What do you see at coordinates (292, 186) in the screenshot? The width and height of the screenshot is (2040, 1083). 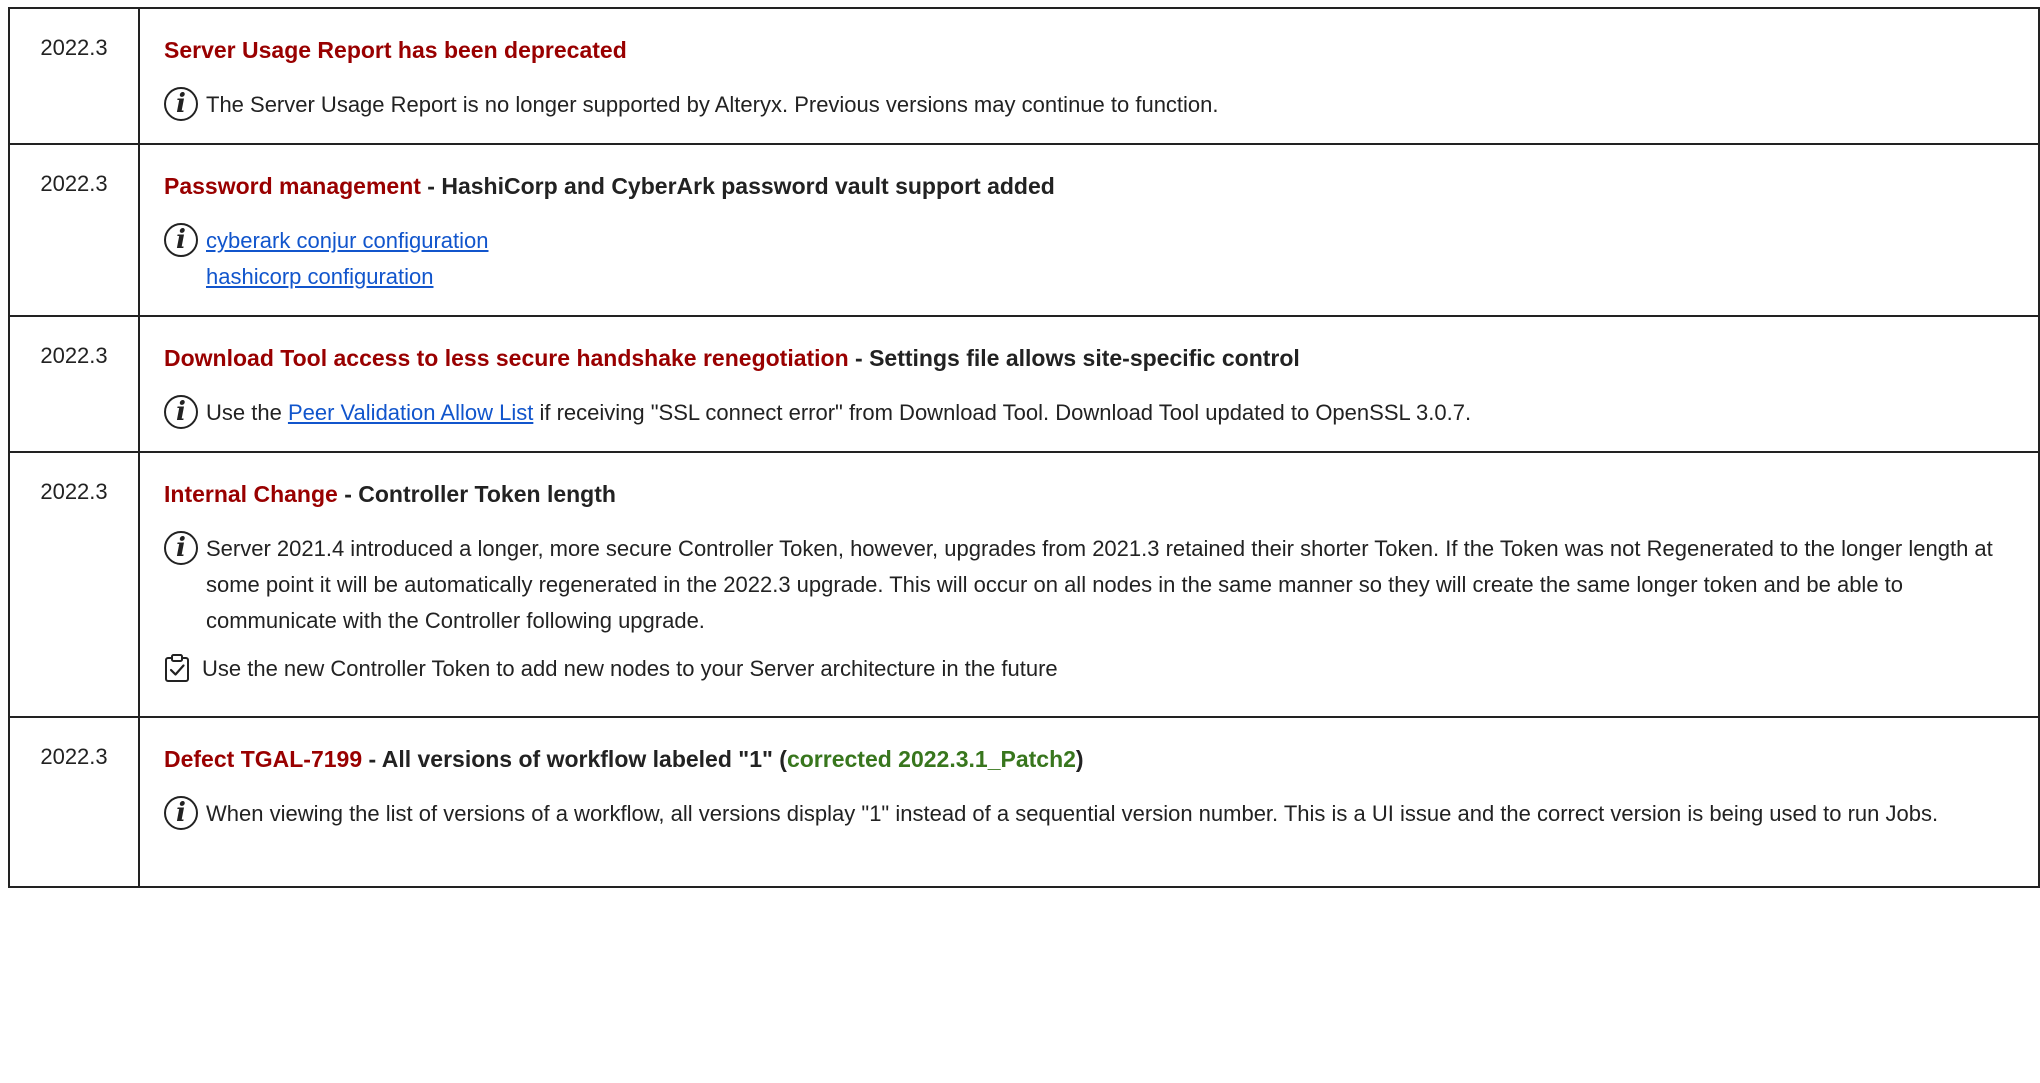 I see `title-highlight: Password management` at bounding box center [292, 186].